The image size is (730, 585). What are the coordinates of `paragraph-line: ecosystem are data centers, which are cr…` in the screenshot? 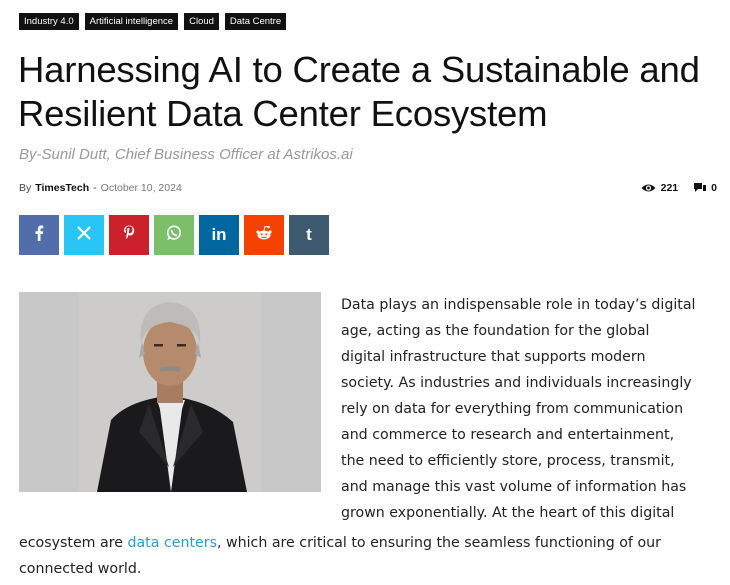 It's located at (369, 543).